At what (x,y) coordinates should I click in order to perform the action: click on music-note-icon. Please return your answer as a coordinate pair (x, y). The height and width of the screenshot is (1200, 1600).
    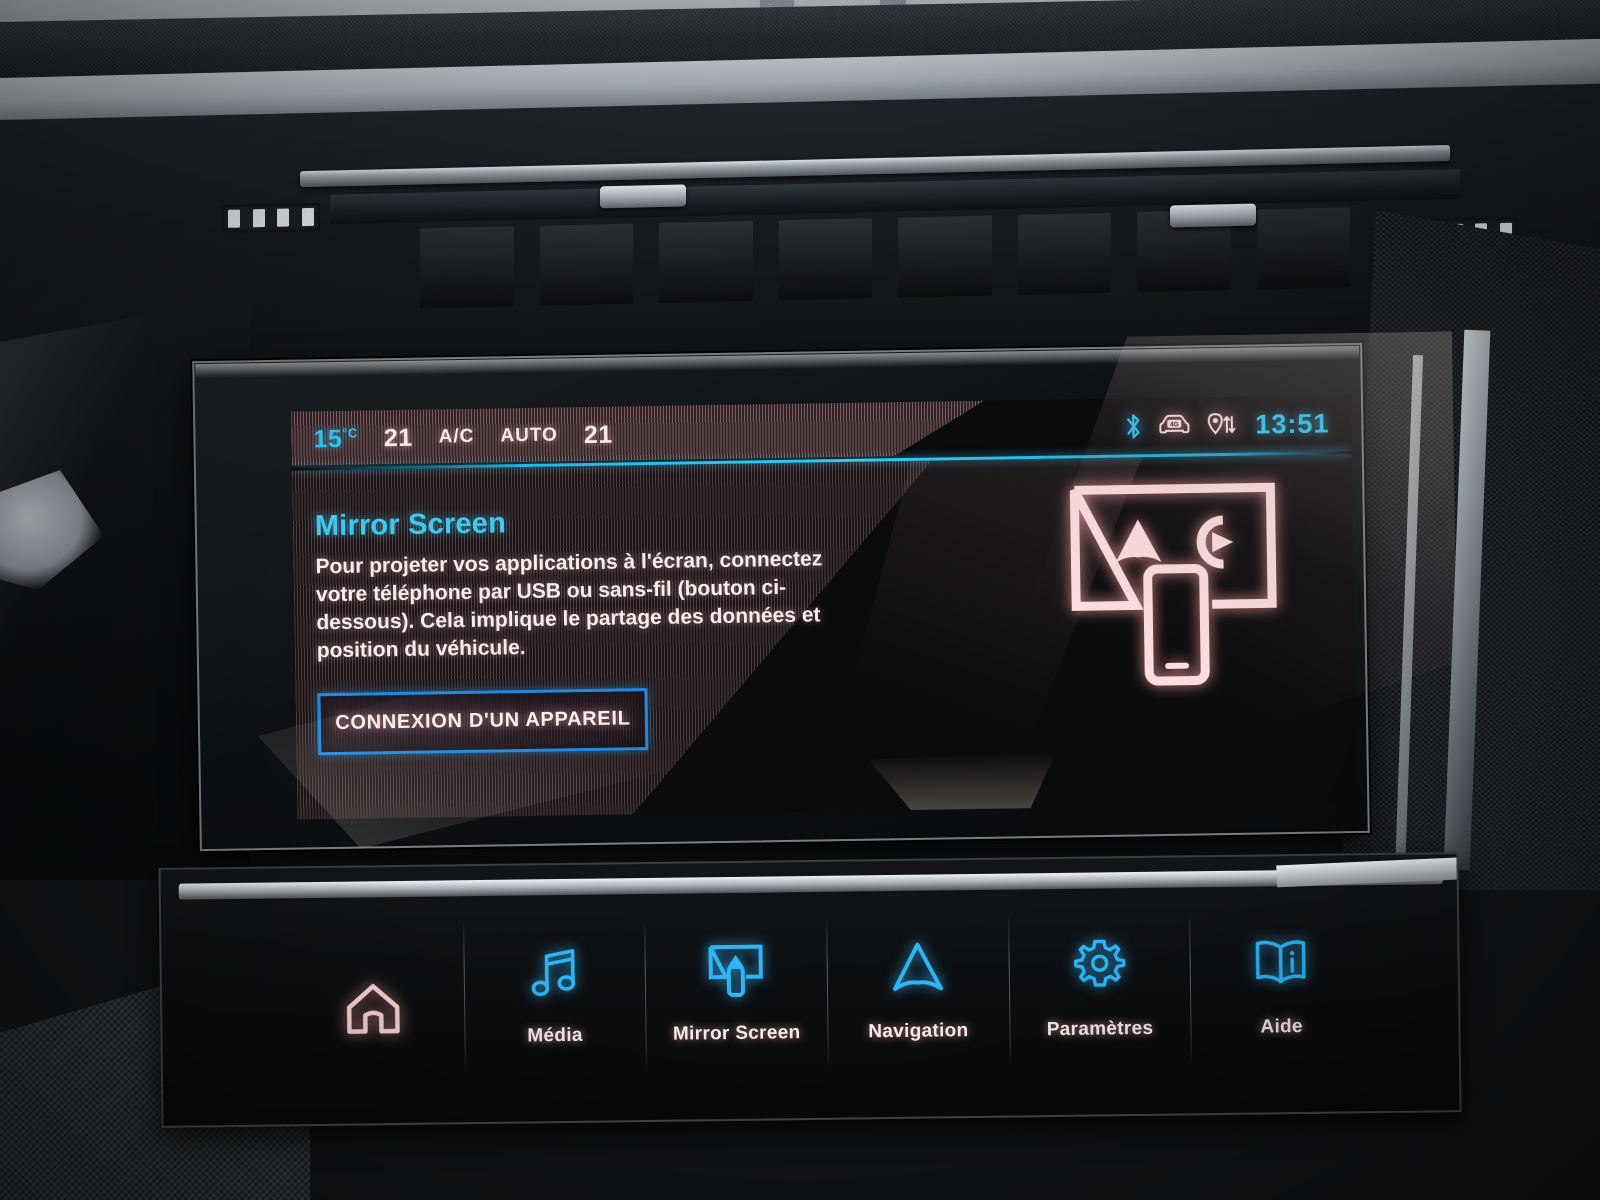
    Looking at the image, I should click on (553, 973).